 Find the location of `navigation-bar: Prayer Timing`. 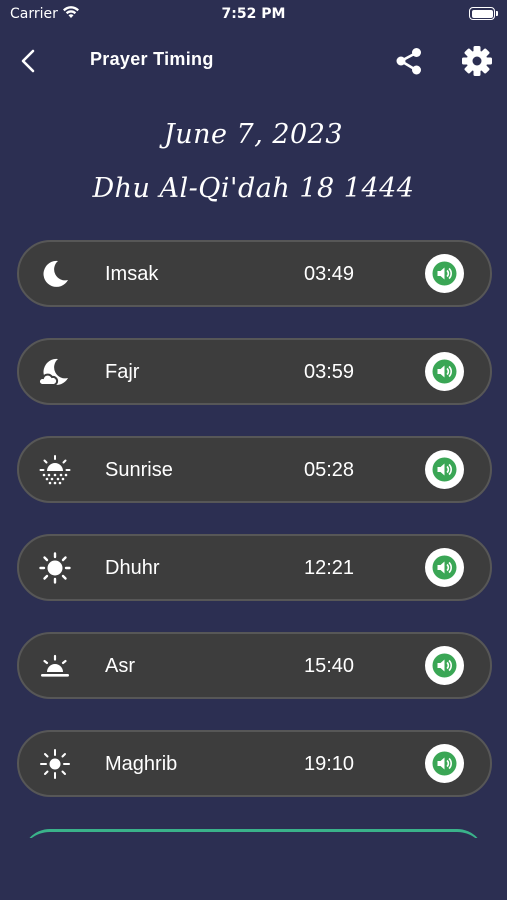

navigation-bar: Prayer Timing is located at coordinates (253, 61).